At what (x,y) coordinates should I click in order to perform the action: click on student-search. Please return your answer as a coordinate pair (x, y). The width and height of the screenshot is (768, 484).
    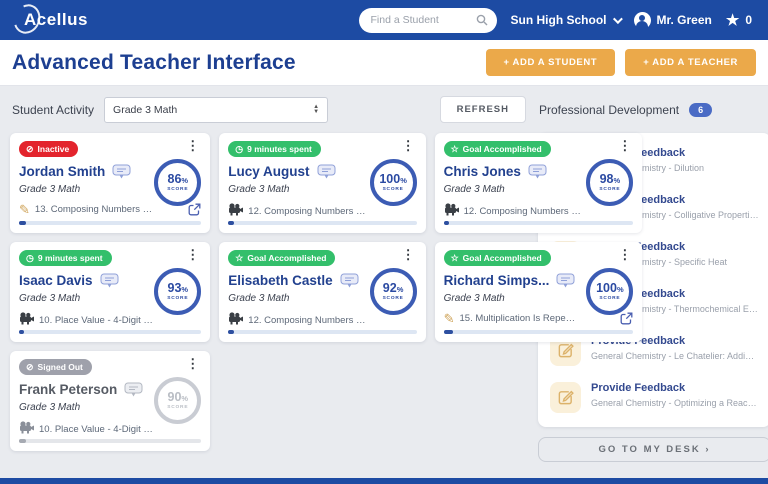
    Looking at the image, I should click on (427, 20).